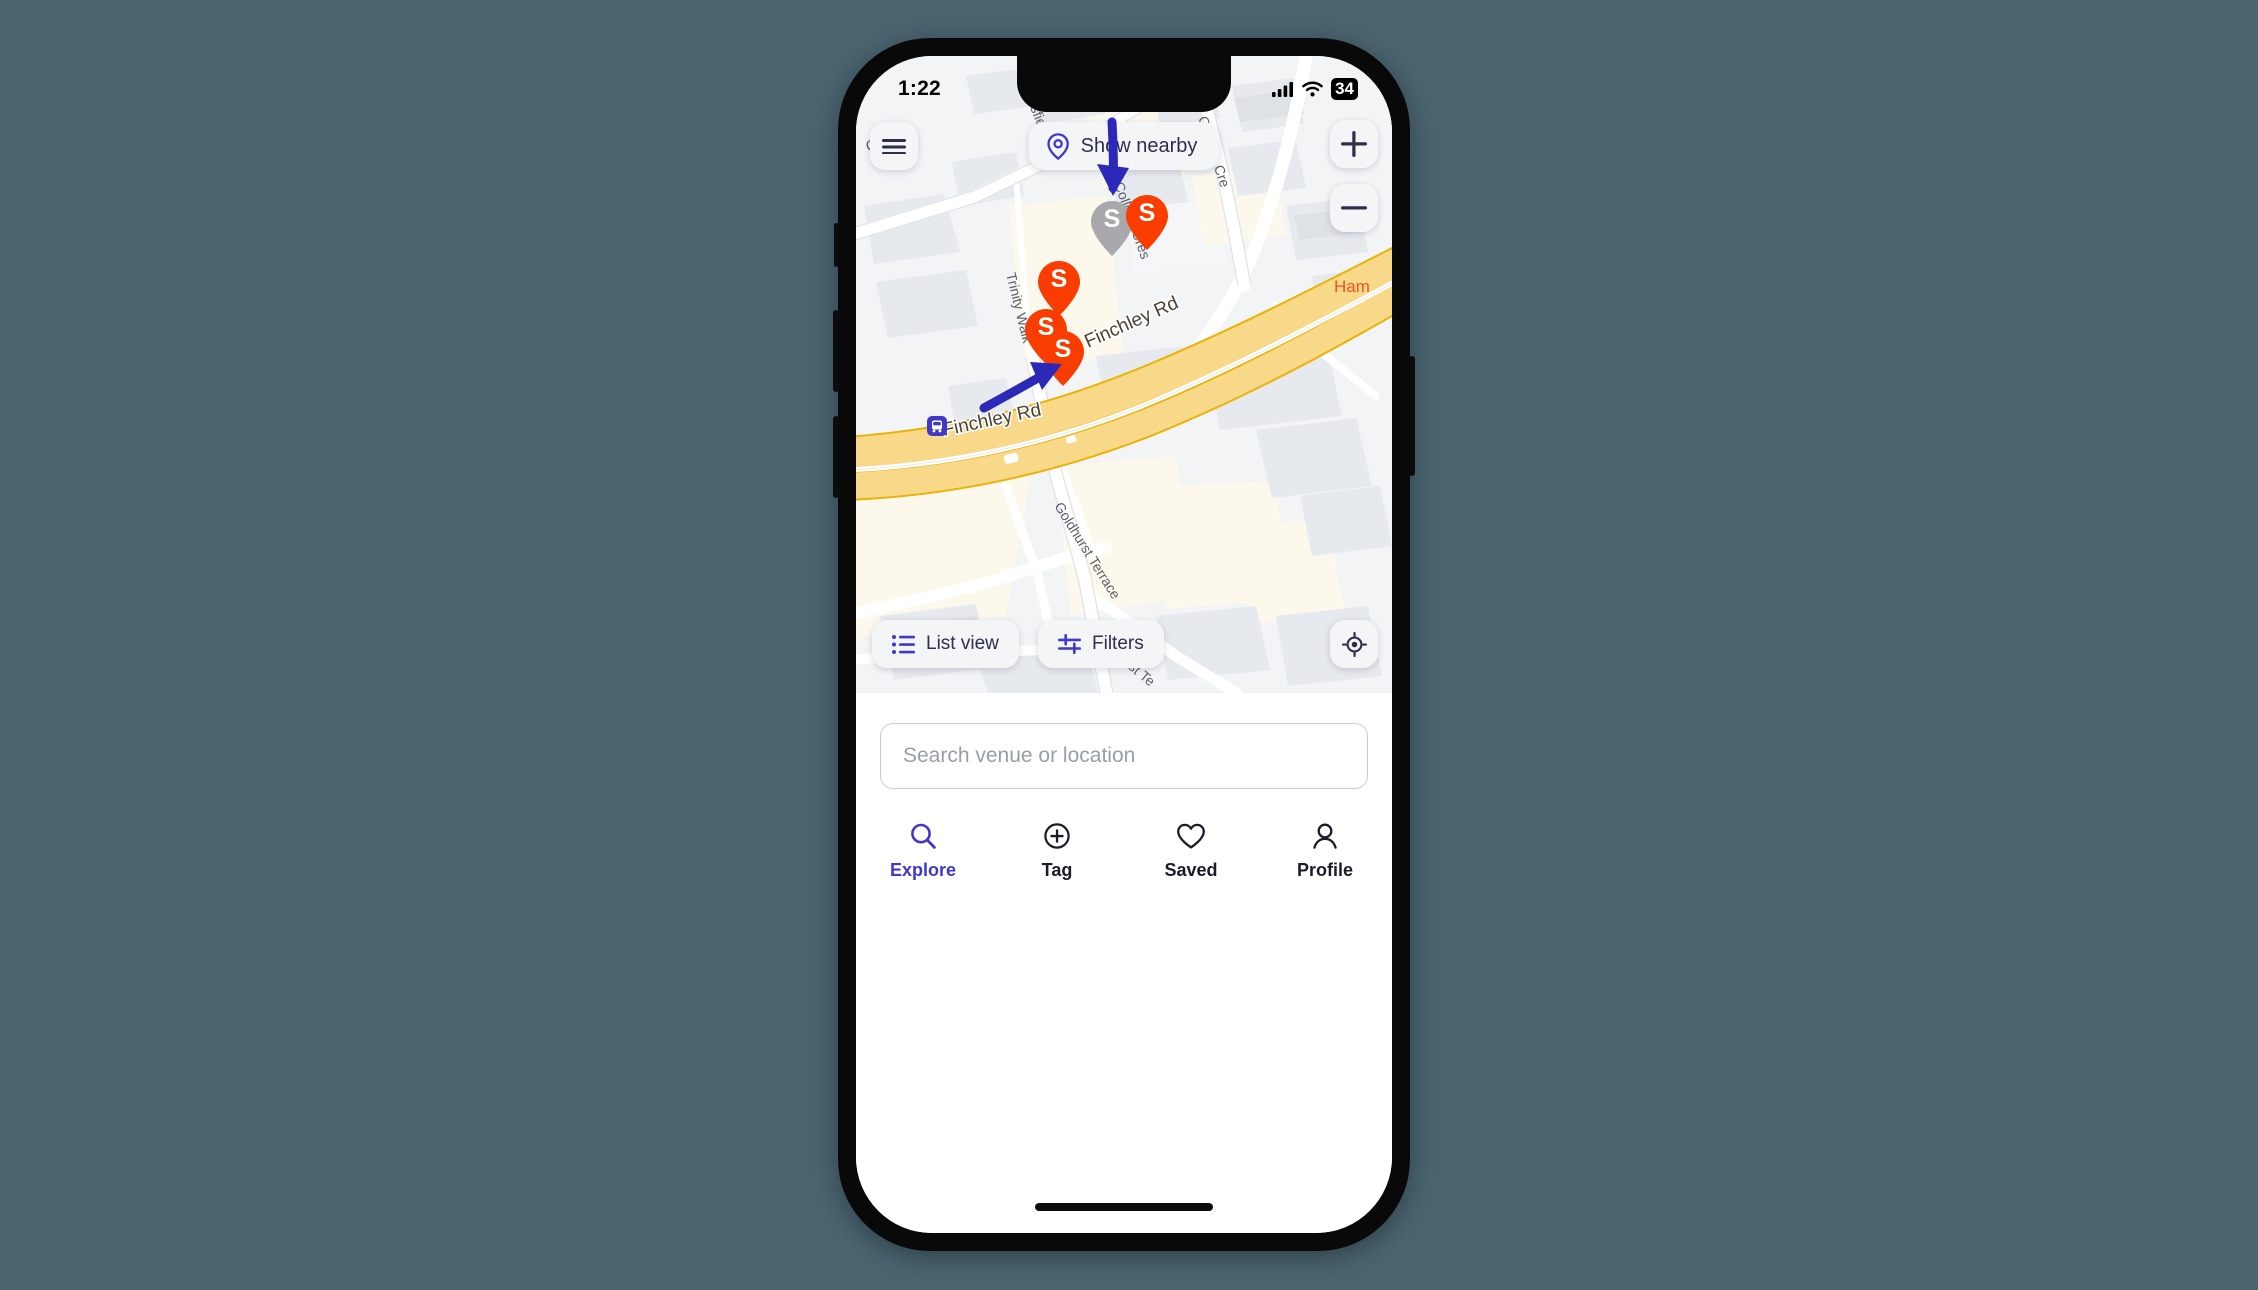 Image resolution: width=2258 pixels, height=1290 pixels. I want to click on show-nearby-button: Show nearby, so click(1124, 146).